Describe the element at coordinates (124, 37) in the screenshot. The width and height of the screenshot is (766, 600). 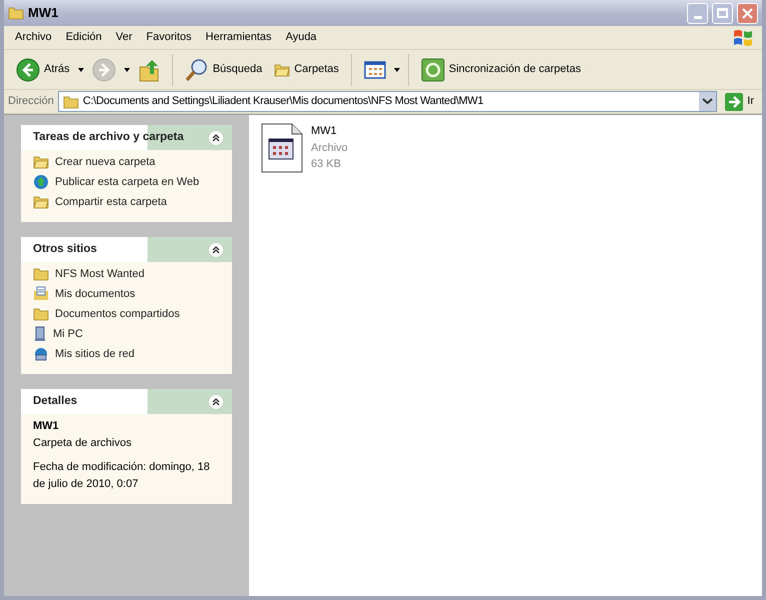
I see `menu-item: Ver` at that location.